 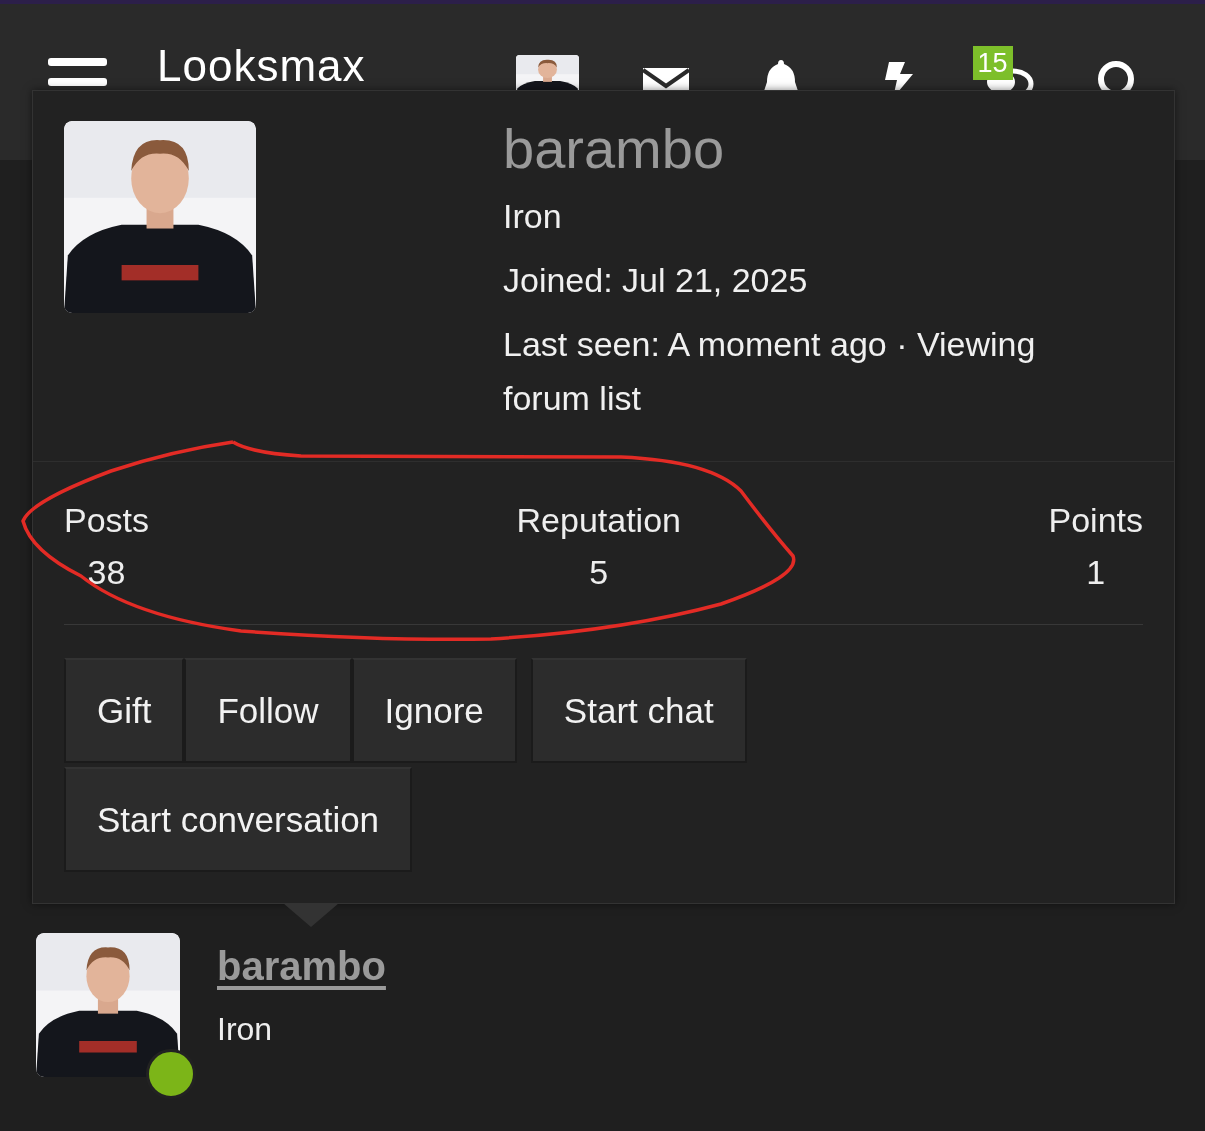 I want to click on stat-label: Posts, so click(x=107, y=520).